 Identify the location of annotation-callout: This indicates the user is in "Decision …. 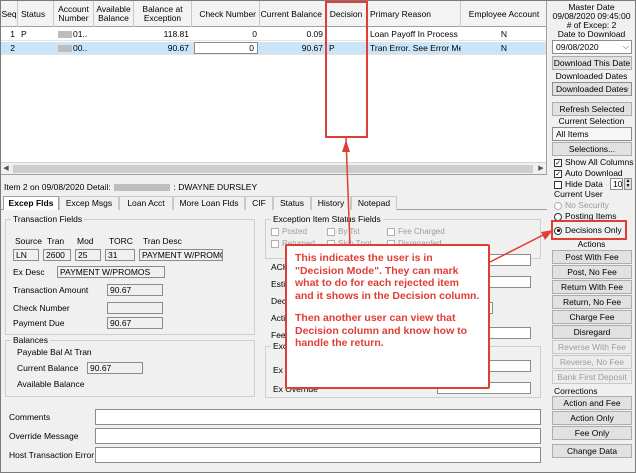
(387, 316).